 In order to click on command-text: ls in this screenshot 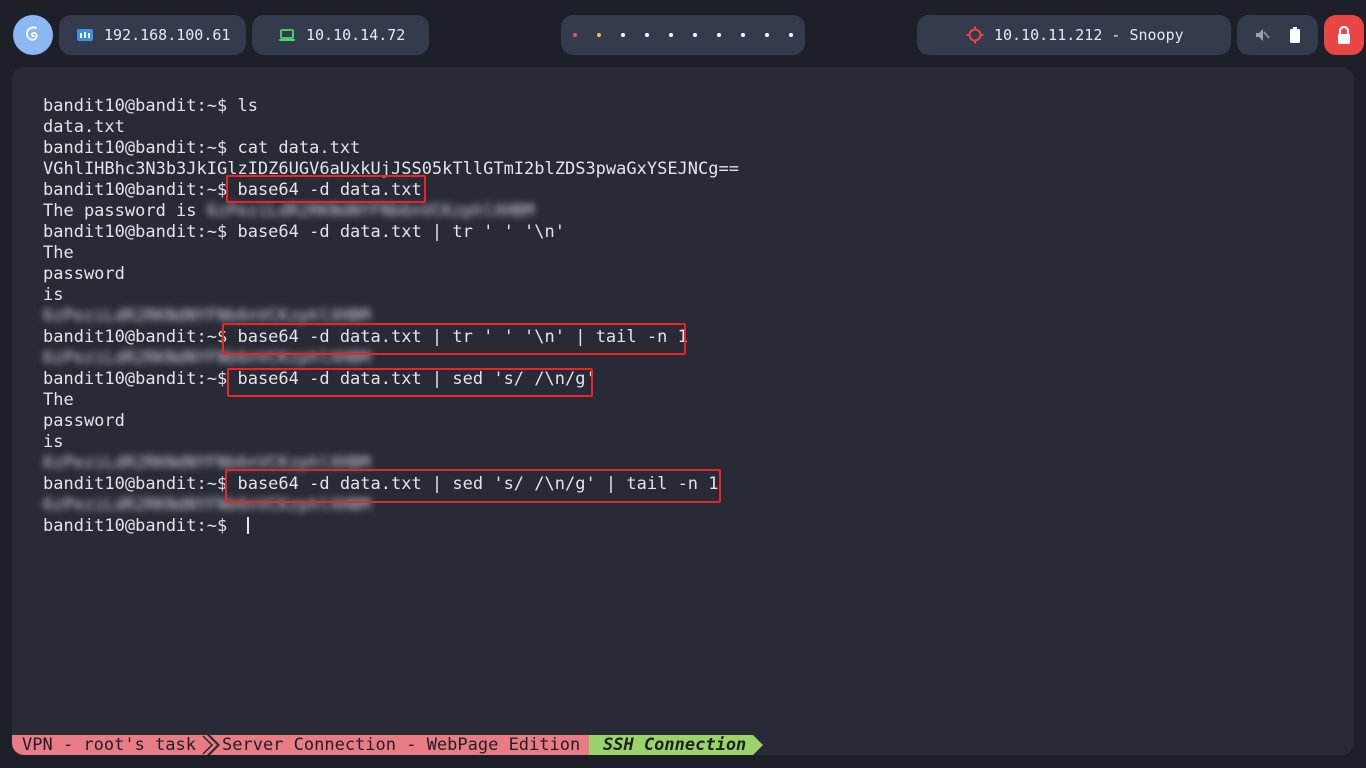, I will do `click(247, 106)`.